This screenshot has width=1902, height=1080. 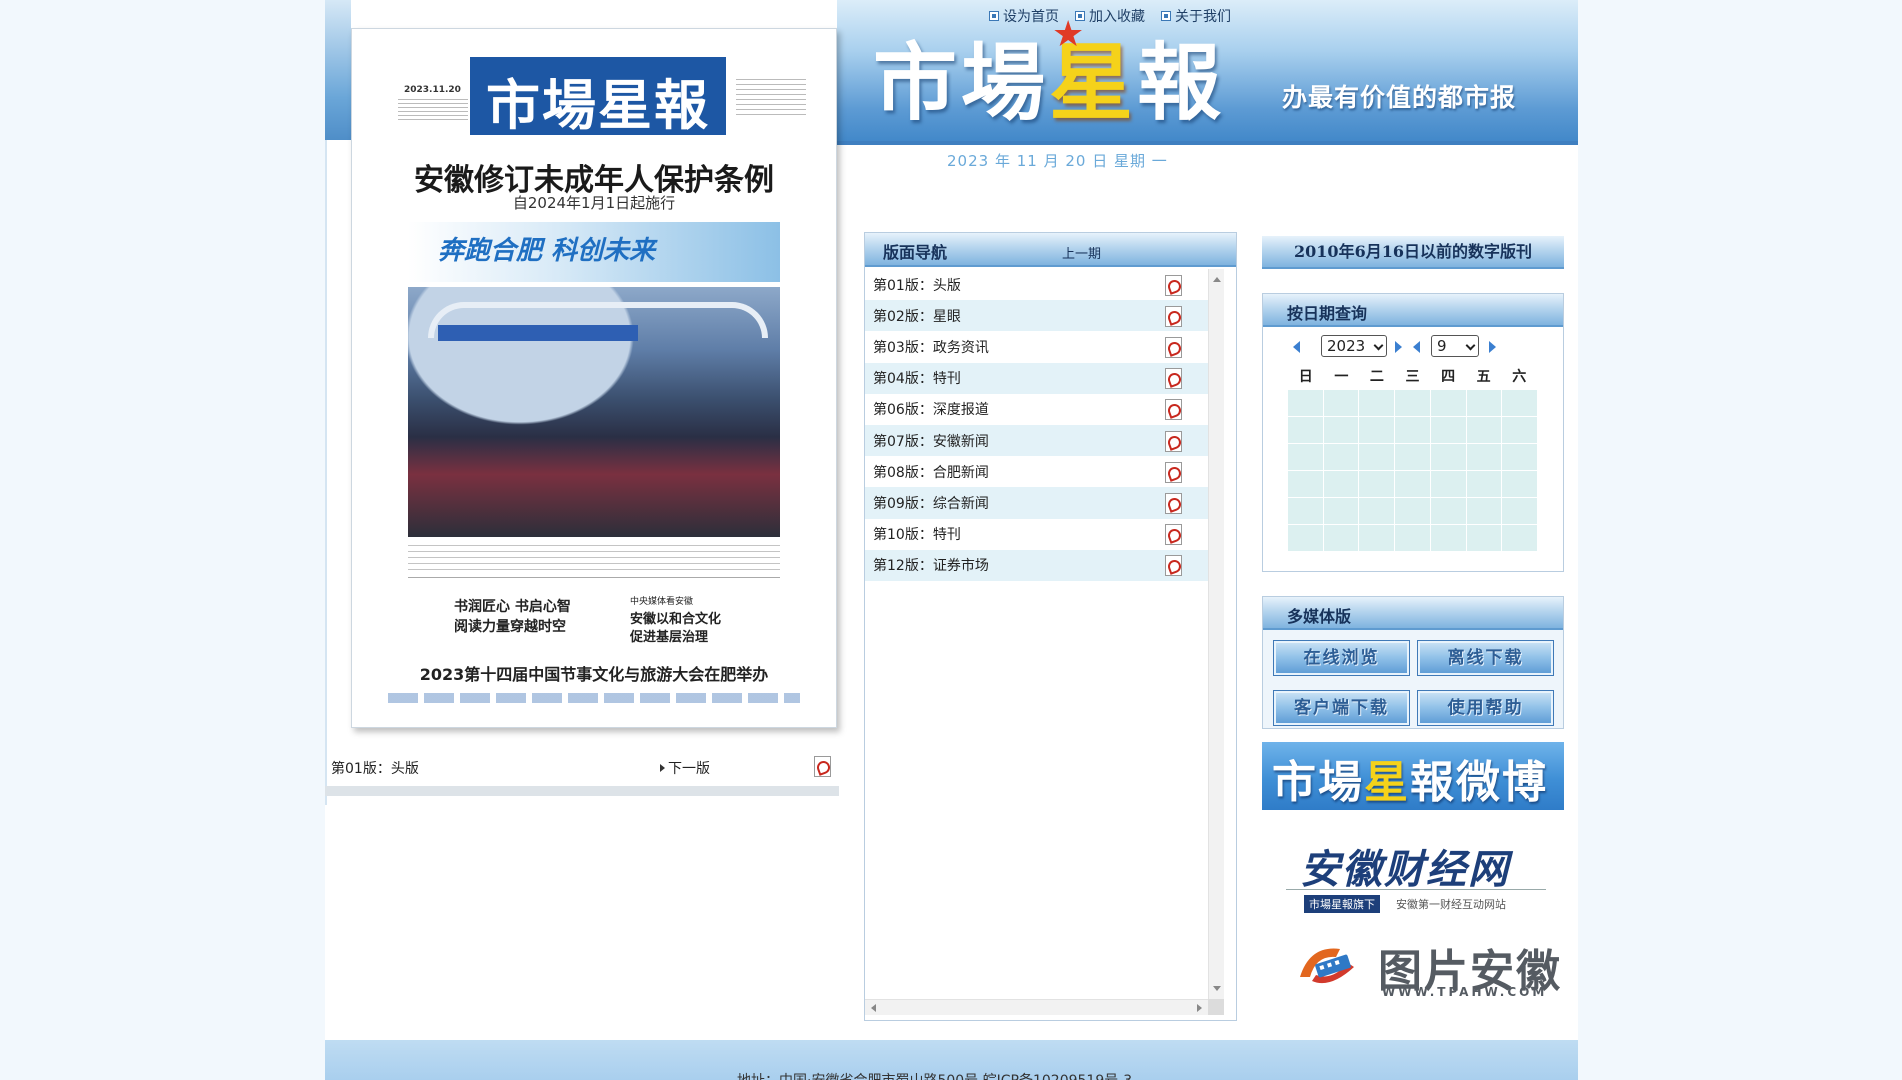 What do you see at coordinates (432, 90) in the screenshot?
I see `paper-issue-date: 2023.11.20` at bounding box center [432, 90].